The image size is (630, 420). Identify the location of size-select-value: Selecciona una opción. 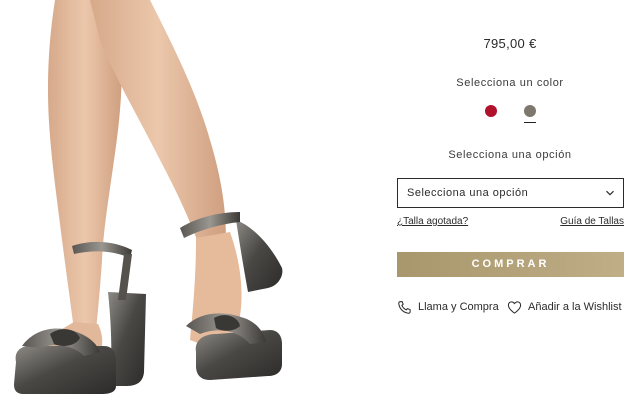
(468, 193).